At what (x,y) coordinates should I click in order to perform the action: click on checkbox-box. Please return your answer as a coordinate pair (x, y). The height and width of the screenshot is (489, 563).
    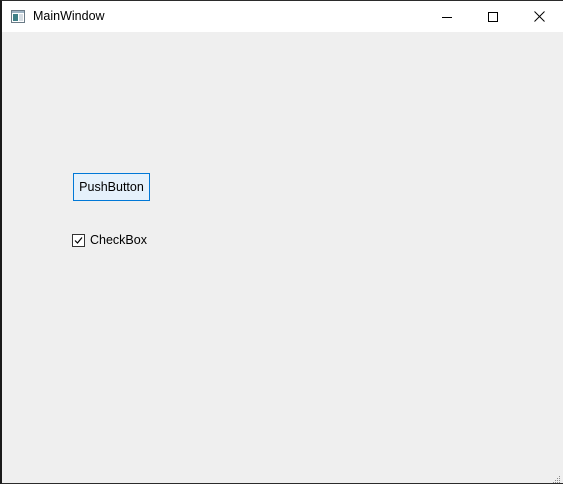
    Looking at the image, I should click on (78, 240).